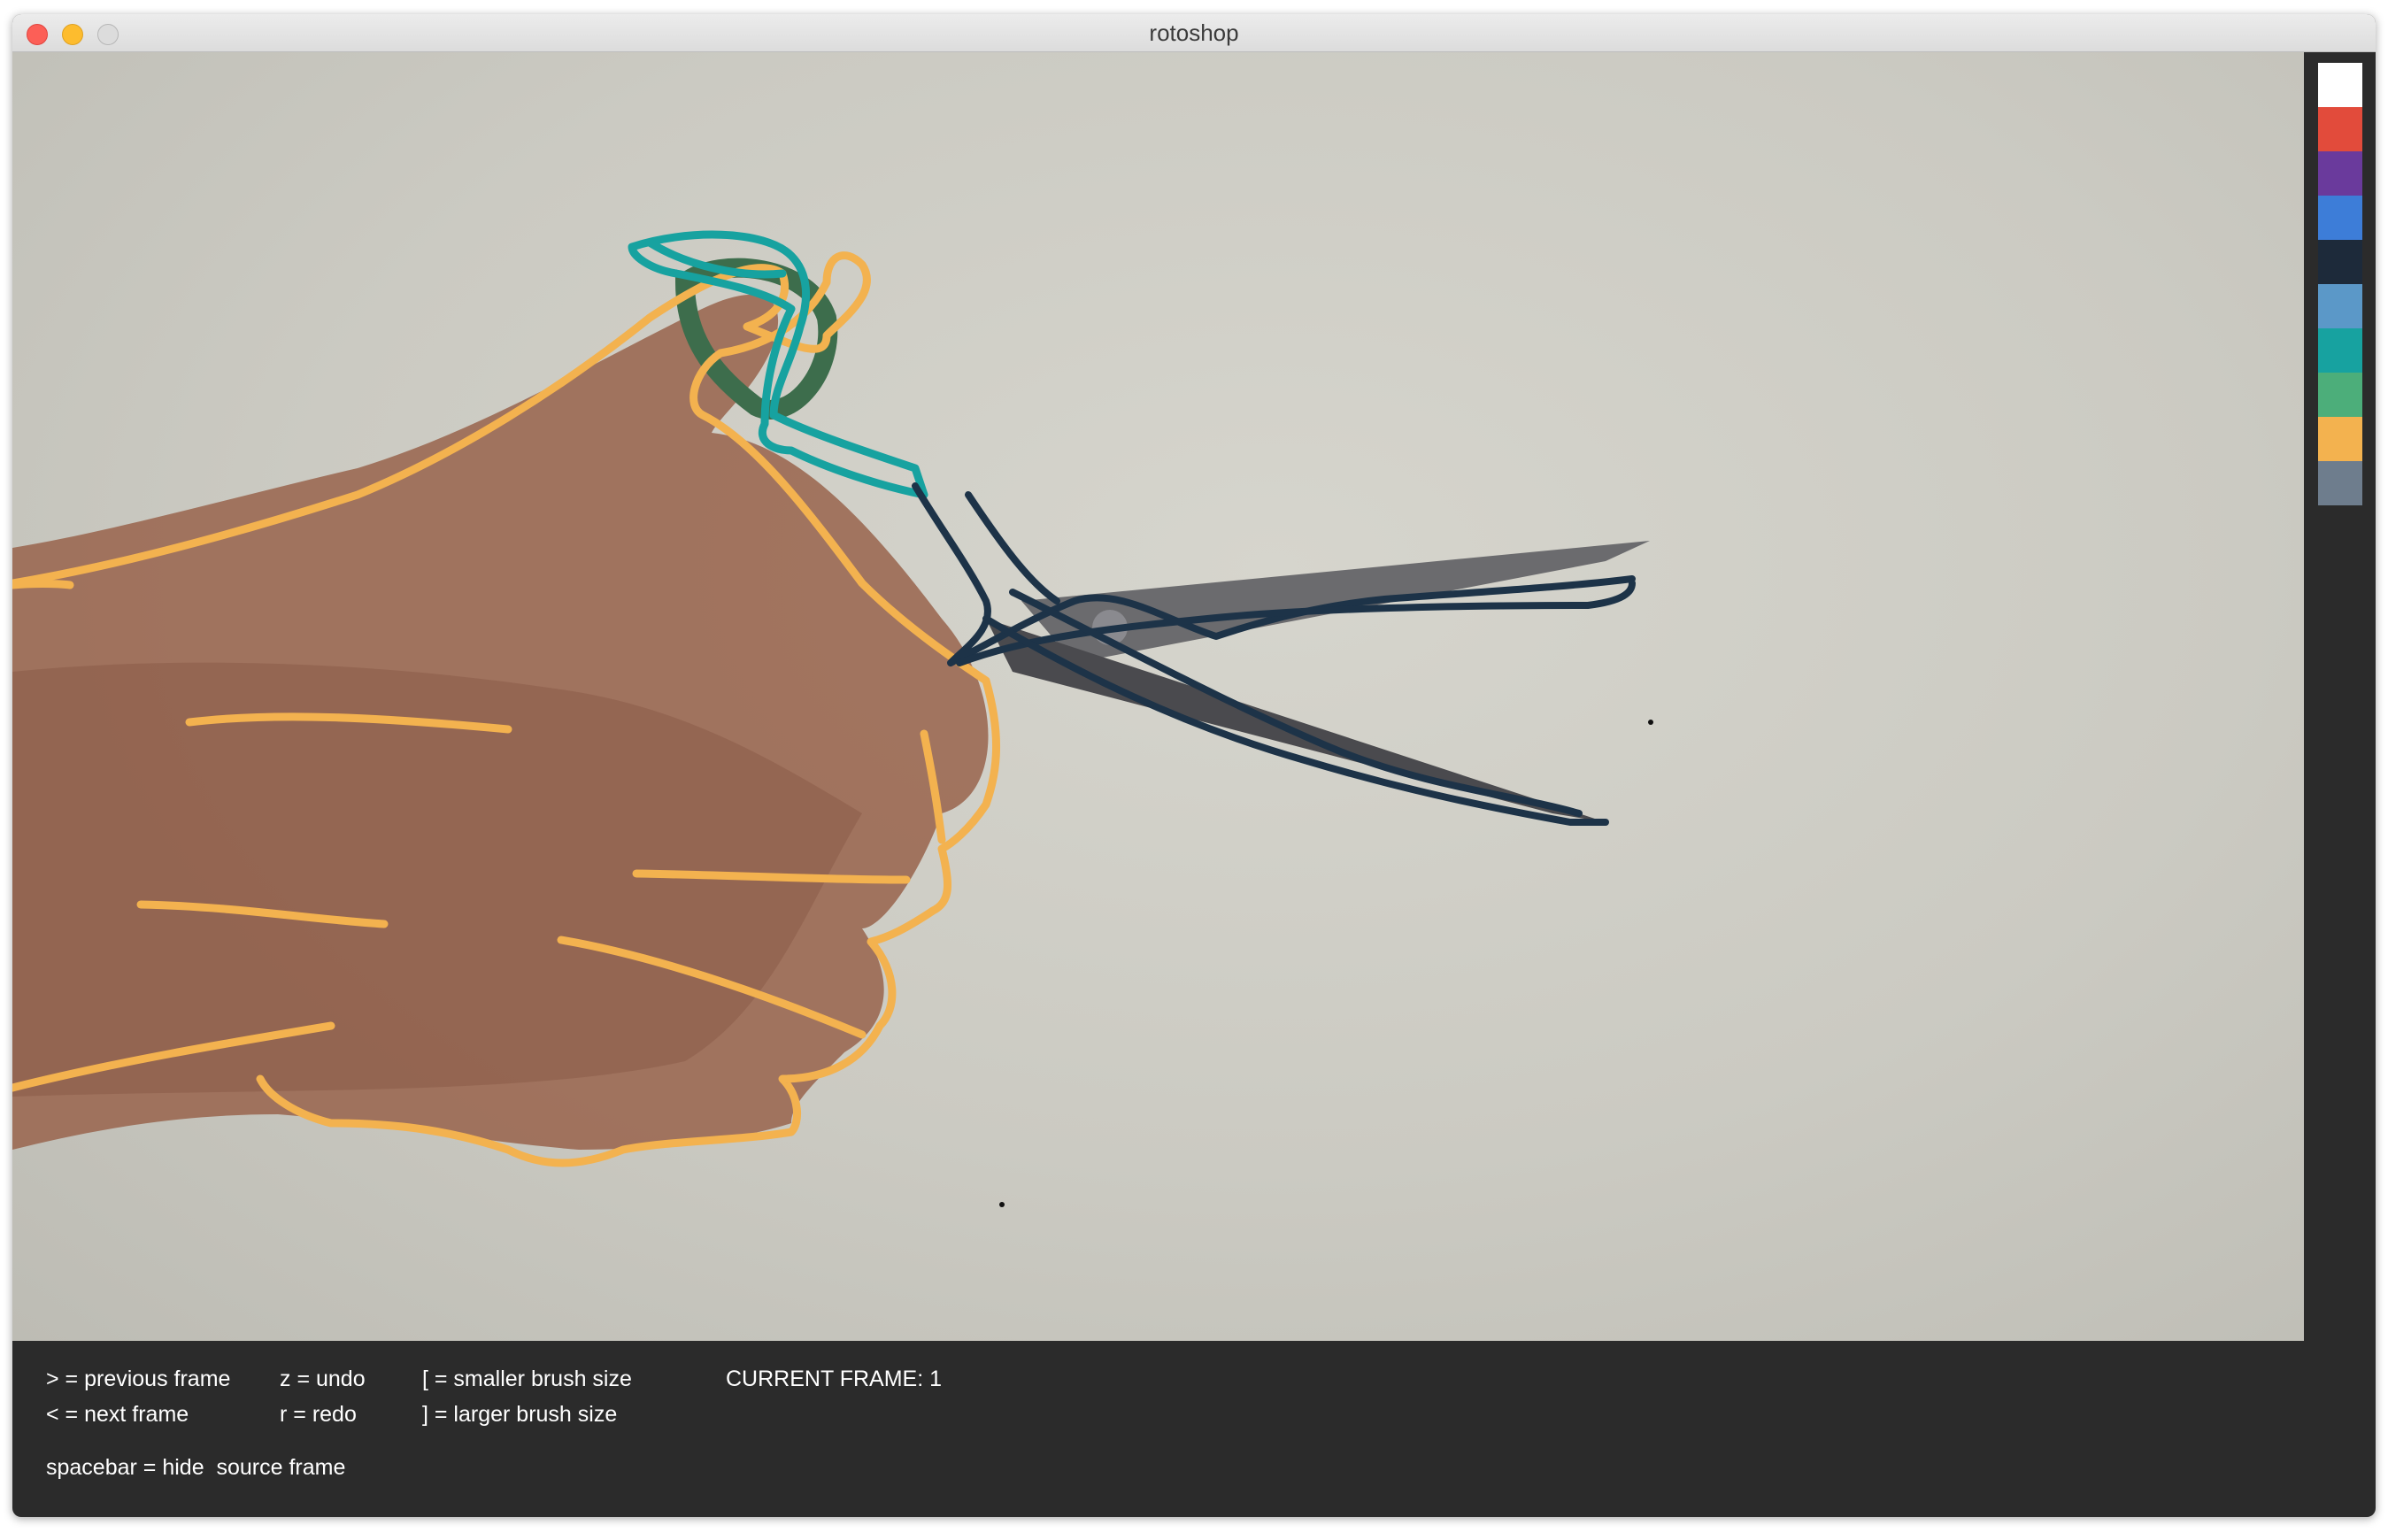 Image resolution: width=2388 pixels, height=1540 pixels. Describe the element at coordinates (196, 1467) in the screenshot. I see `help-hide-source: spacebar = hide source frame` at that location.